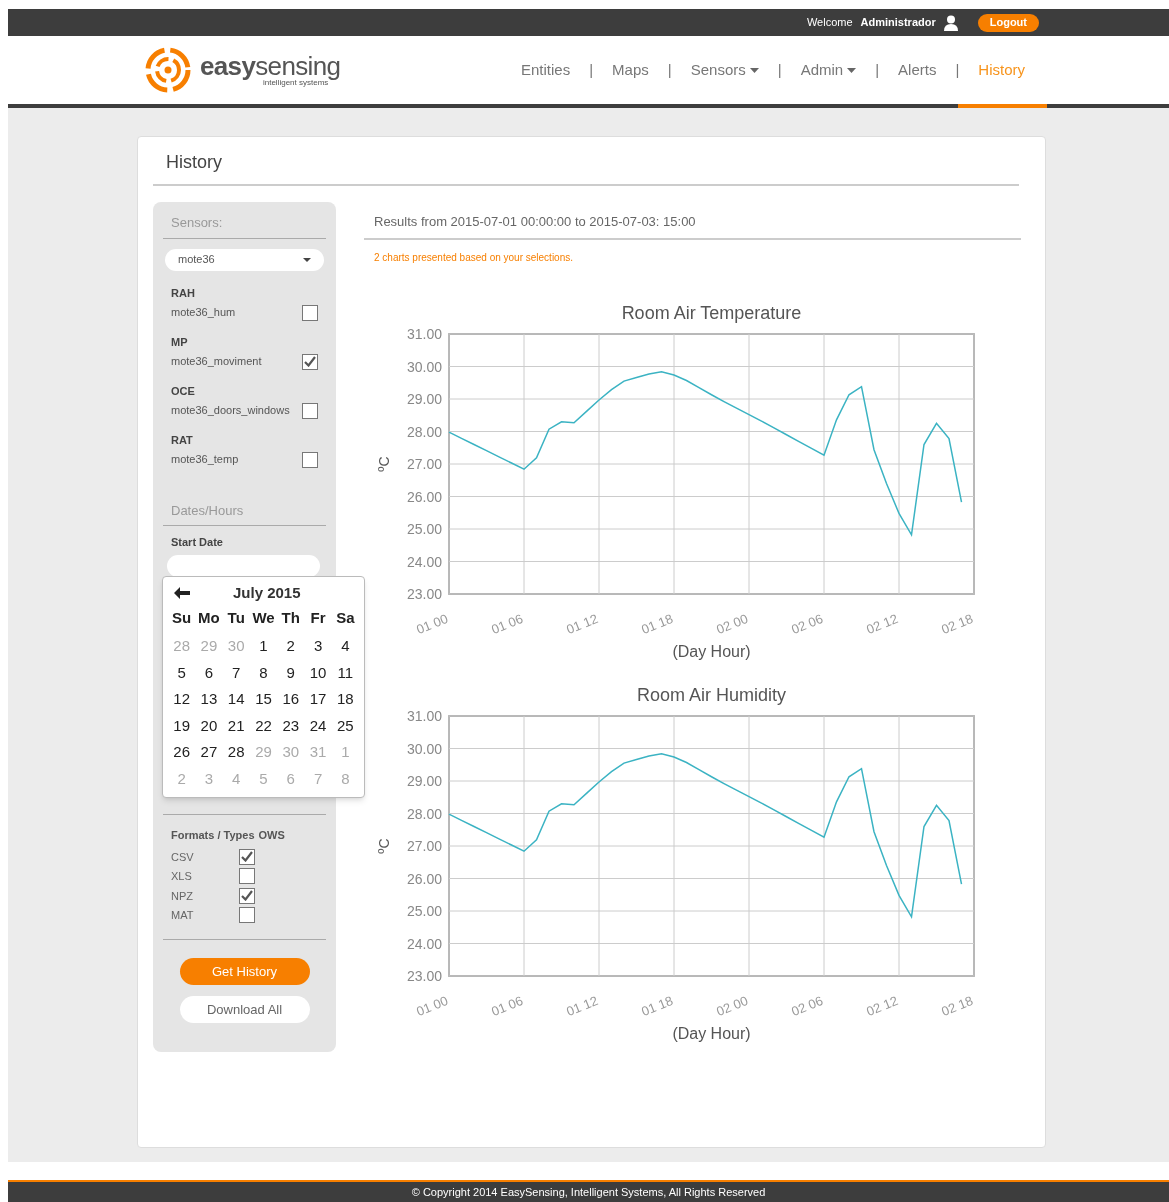 The width and height of the screenshot is (1169, 1202). Describe the element at coordinates (183, 391) in the screenshot. I see `sensor-group-label: OCE` at that location.